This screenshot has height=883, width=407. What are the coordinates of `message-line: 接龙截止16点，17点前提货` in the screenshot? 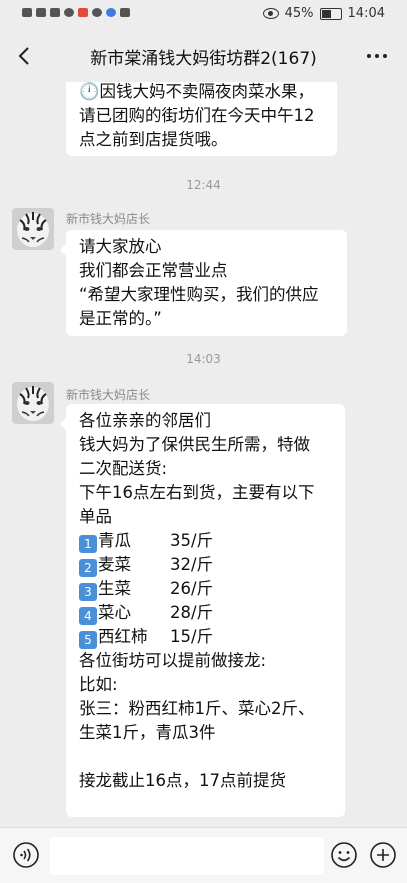 It's located at (182, 780).